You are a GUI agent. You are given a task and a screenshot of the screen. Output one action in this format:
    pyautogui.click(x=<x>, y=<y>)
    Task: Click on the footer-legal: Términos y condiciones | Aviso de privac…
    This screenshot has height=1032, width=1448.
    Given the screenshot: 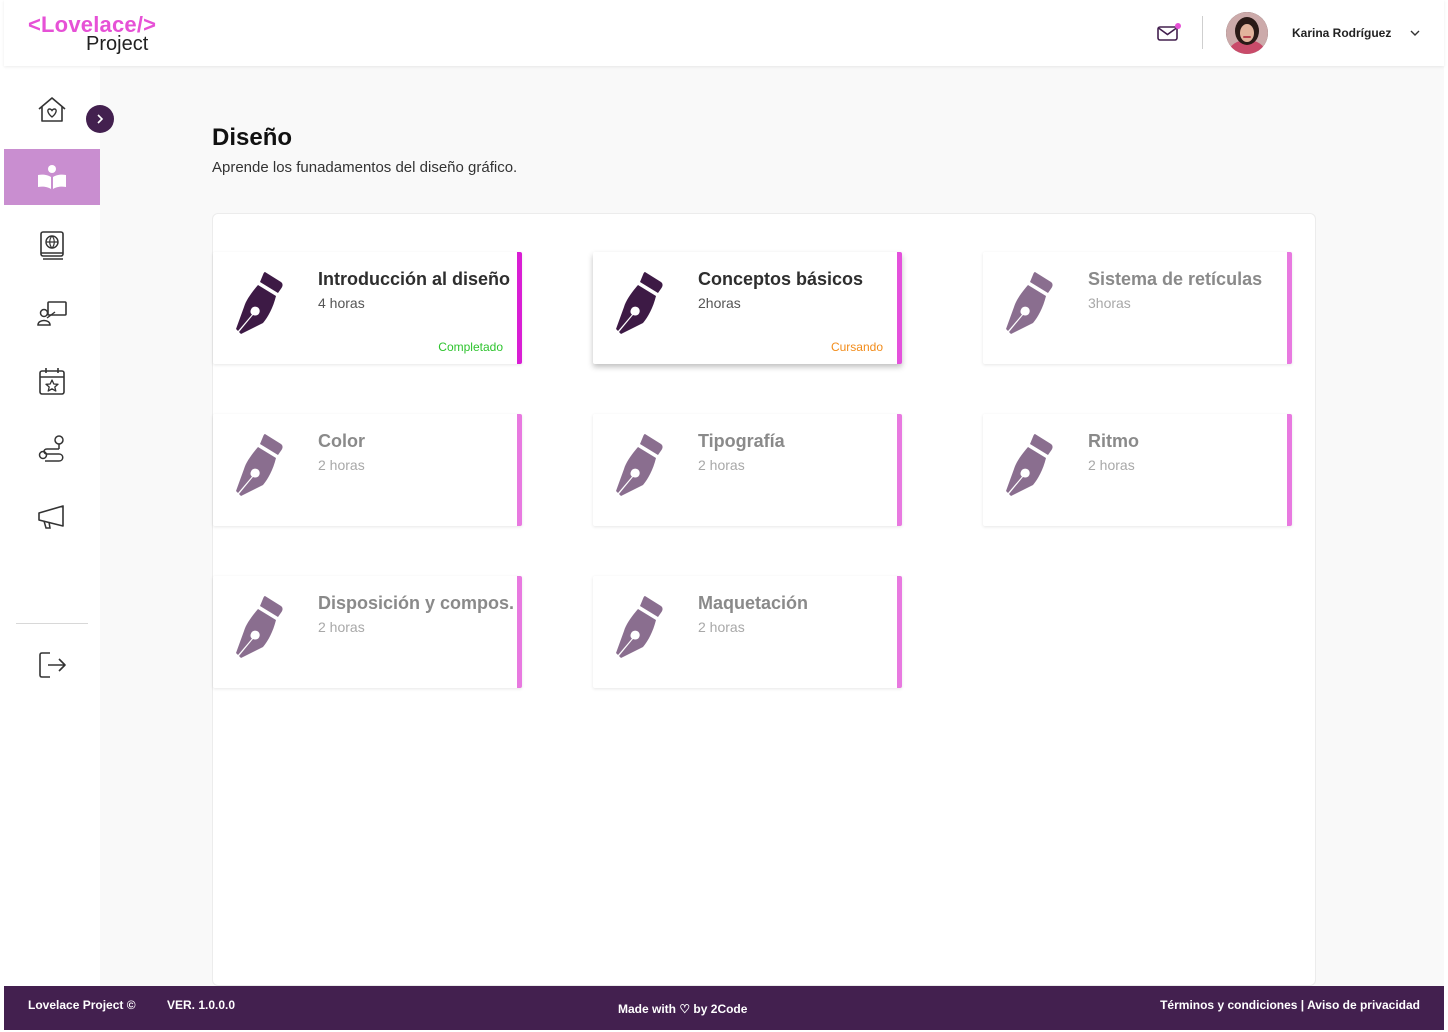 What is the action you would take?
    pyautogui.click(x=1290, y=1005)
    